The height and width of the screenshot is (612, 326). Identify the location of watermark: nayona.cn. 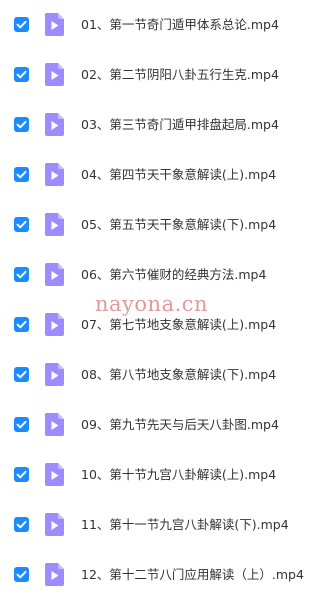
(152, 304).